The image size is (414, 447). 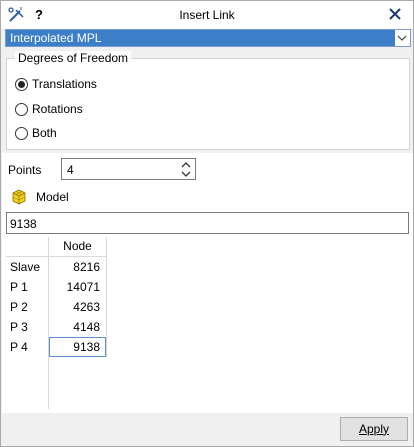 I want to click on points-value: 4, so click(x=70, y=170).